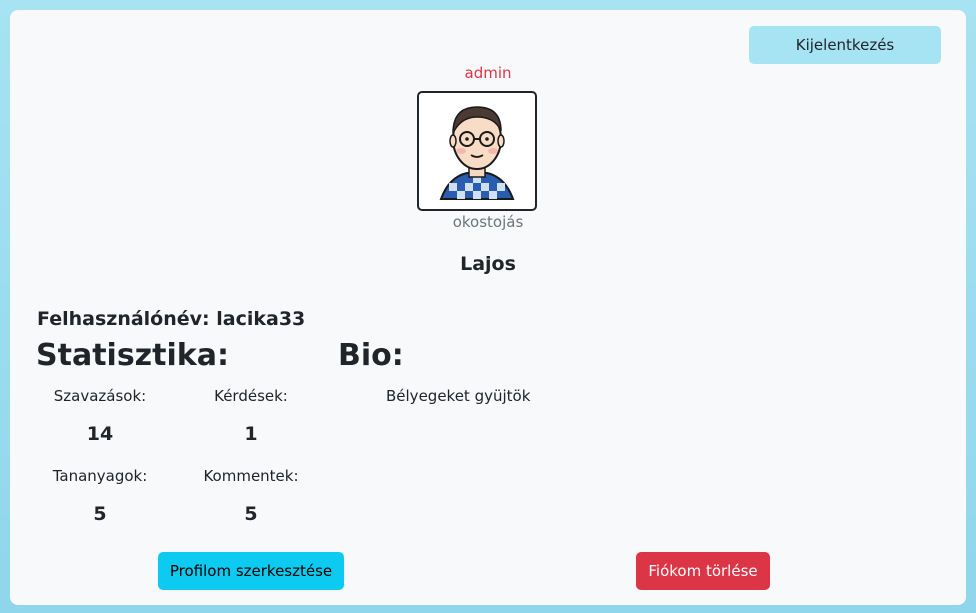  What do you see at coordinates (845, 45) in the screenshot?
I see `logout-button: Kijelentkezés` at bounding box center [845, 45].